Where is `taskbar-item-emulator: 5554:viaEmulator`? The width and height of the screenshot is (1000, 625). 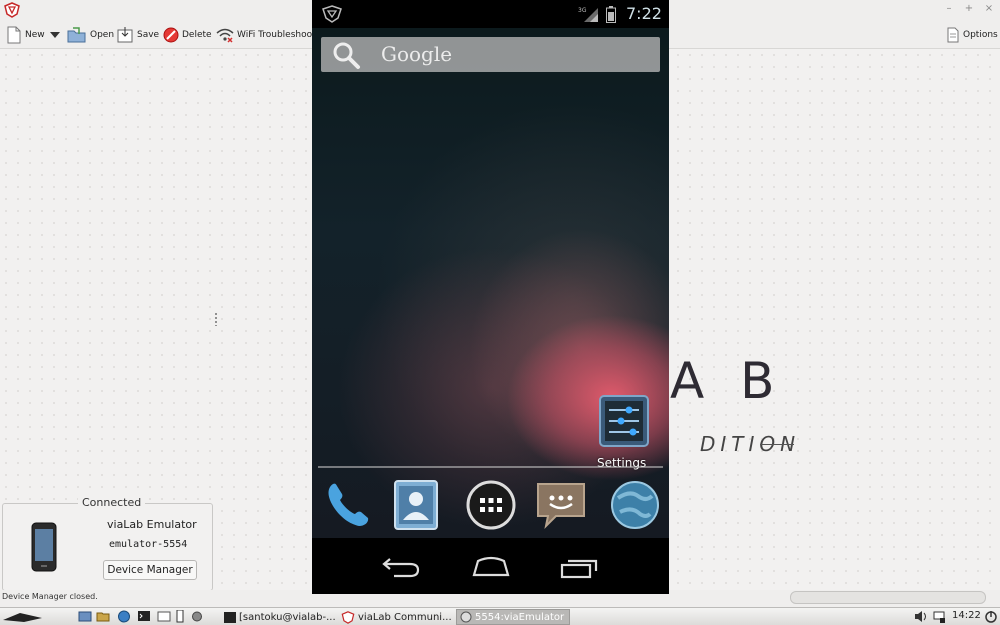 taskbar-item-emulator: 5554:viaEmulator is located at coordinates (513, 617).